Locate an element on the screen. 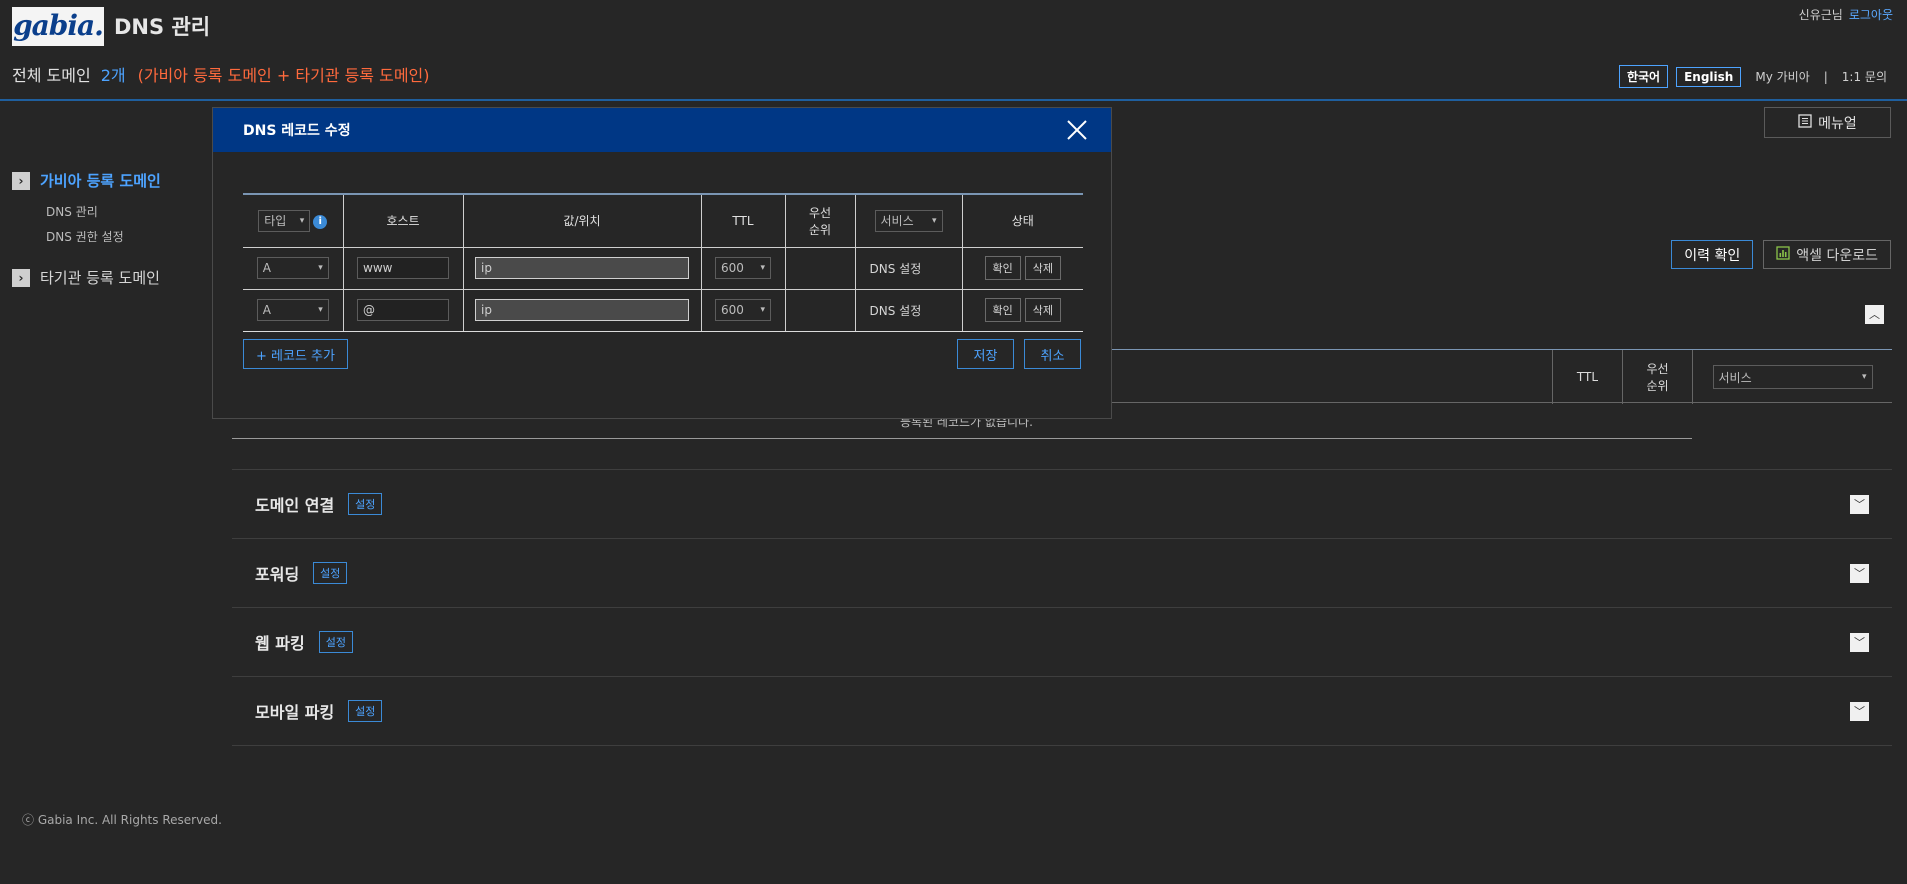 This screenshot has width=1907, height=884. manual-label: 메뉴얼 is located at coordinates (1837, 123).